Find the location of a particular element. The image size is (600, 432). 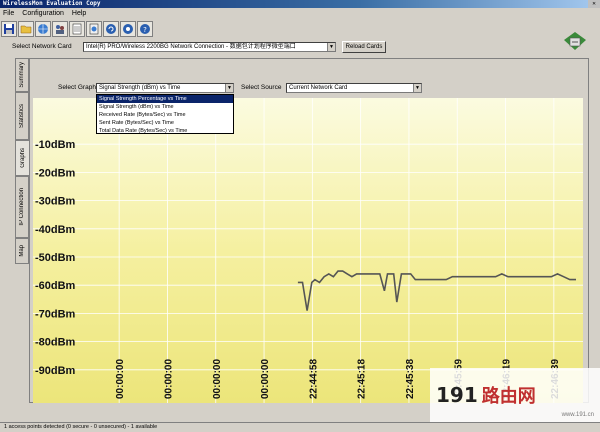

y-tick-label: -60dBm is located at coordinates (55, 286).